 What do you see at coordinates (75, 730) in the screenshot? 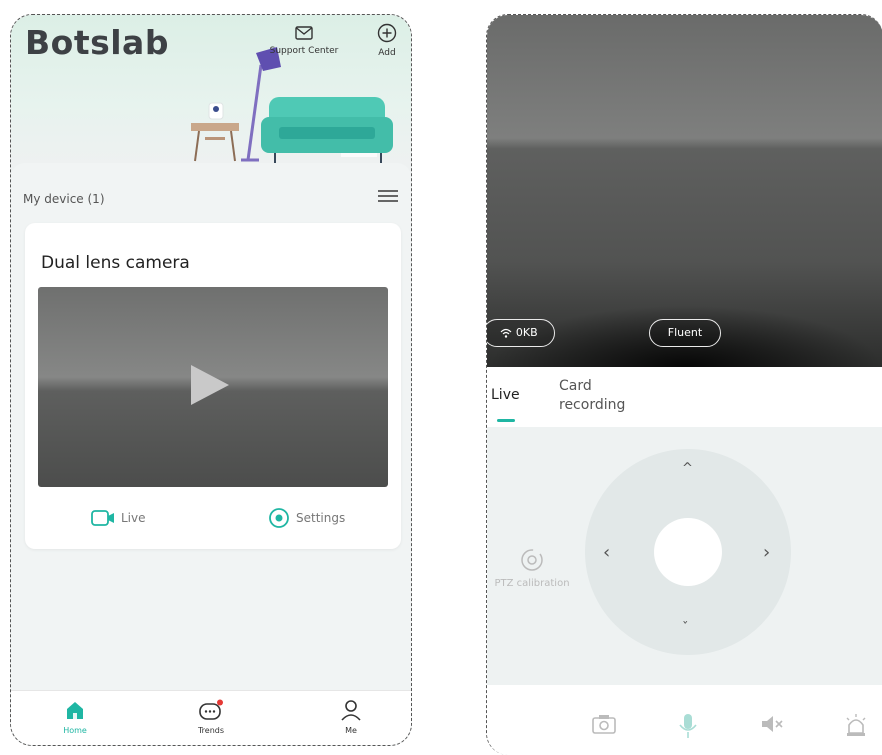
I see `nav-home-label: Home` at bounding box center [75, 730].